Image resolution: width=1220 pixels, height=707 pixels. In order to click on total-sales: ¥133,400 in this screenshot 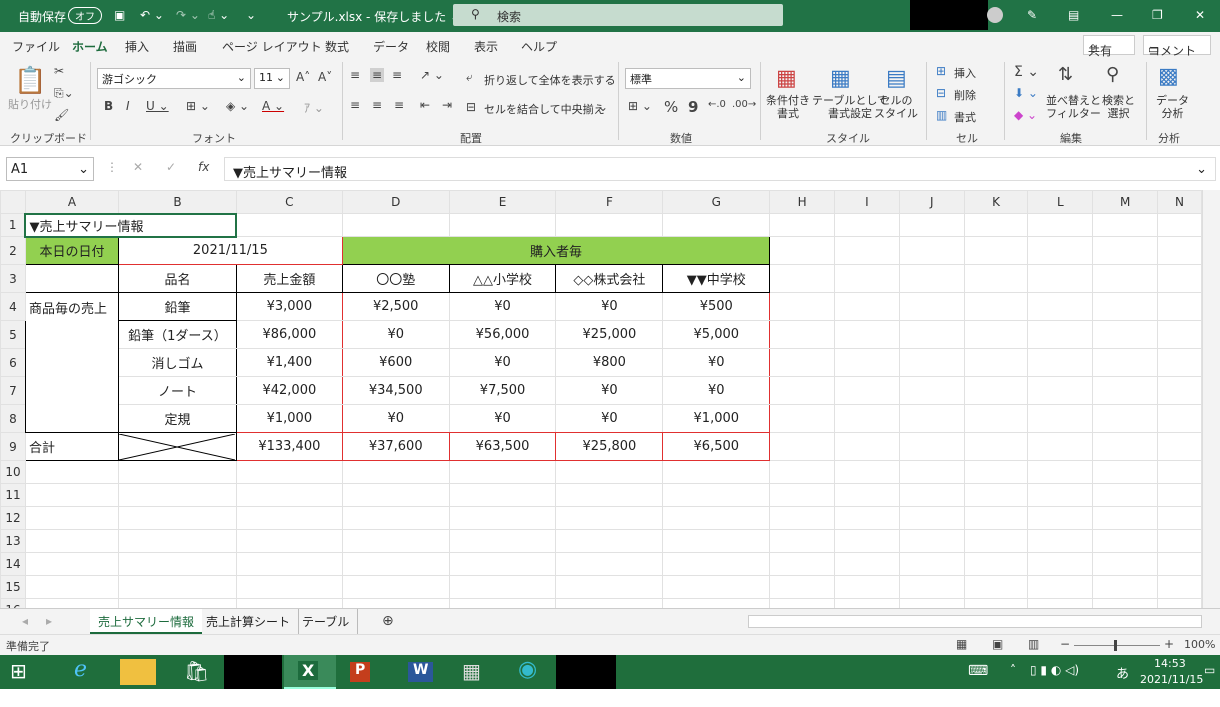, I will do `click(289, 446)`.